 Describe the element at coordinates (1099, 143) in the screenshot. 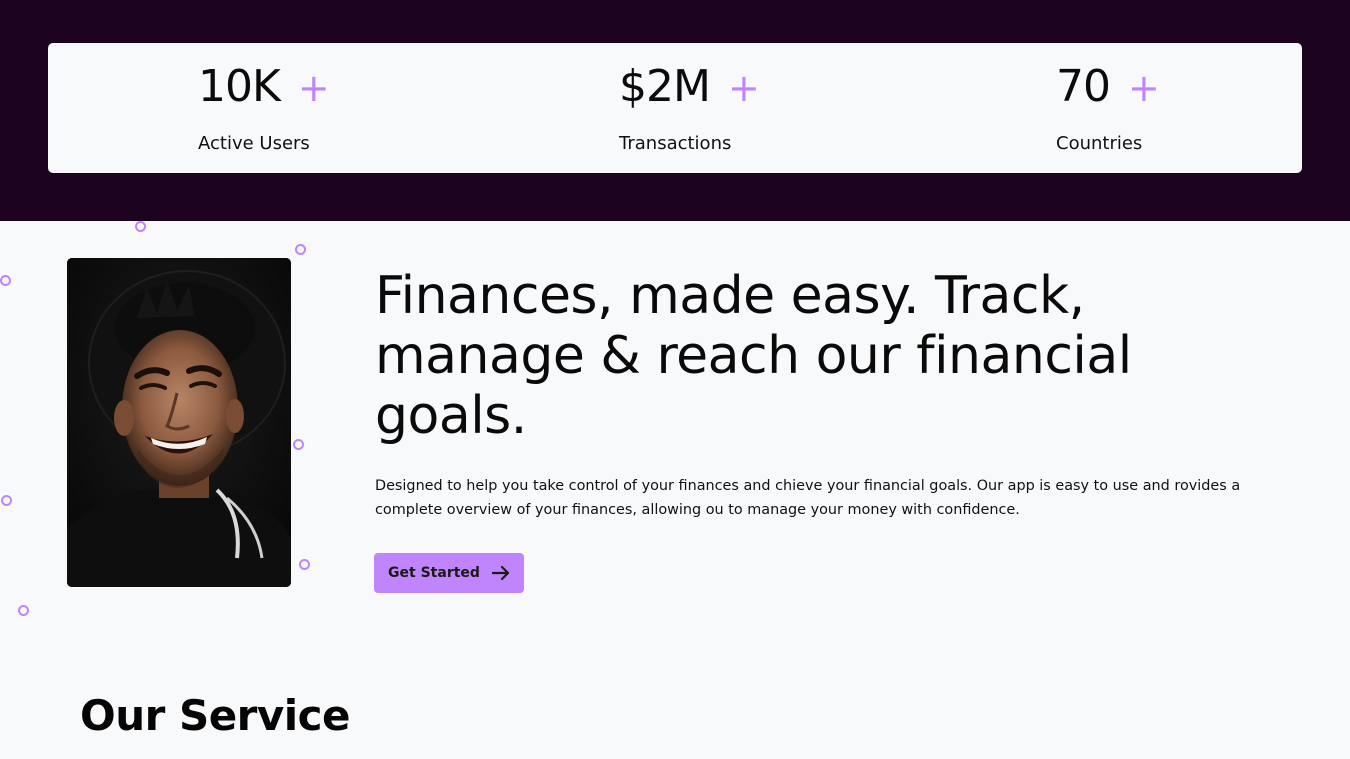

I see `stat-label: Countries` at that location.